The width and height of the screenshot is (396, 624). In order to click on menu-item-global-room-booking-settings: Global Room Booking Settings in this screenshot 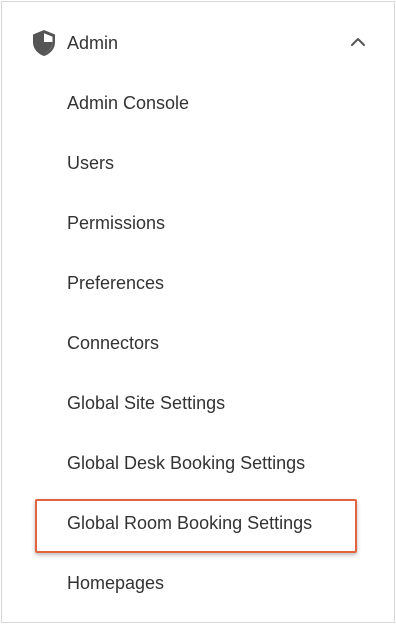, I will do `click(189, 523)`.